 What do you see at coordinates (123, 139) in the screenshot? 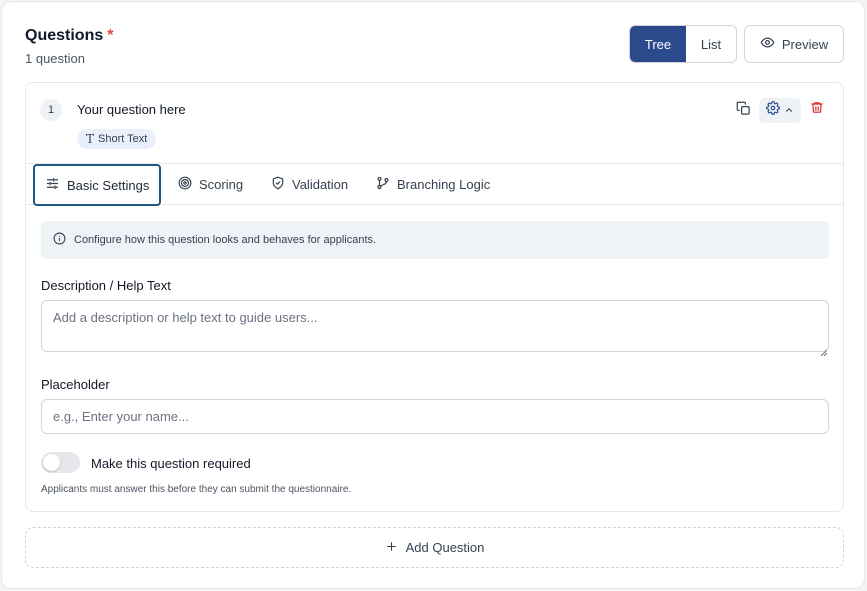
I see `question-type-label: Short Text` at bounding box center [123, 139].